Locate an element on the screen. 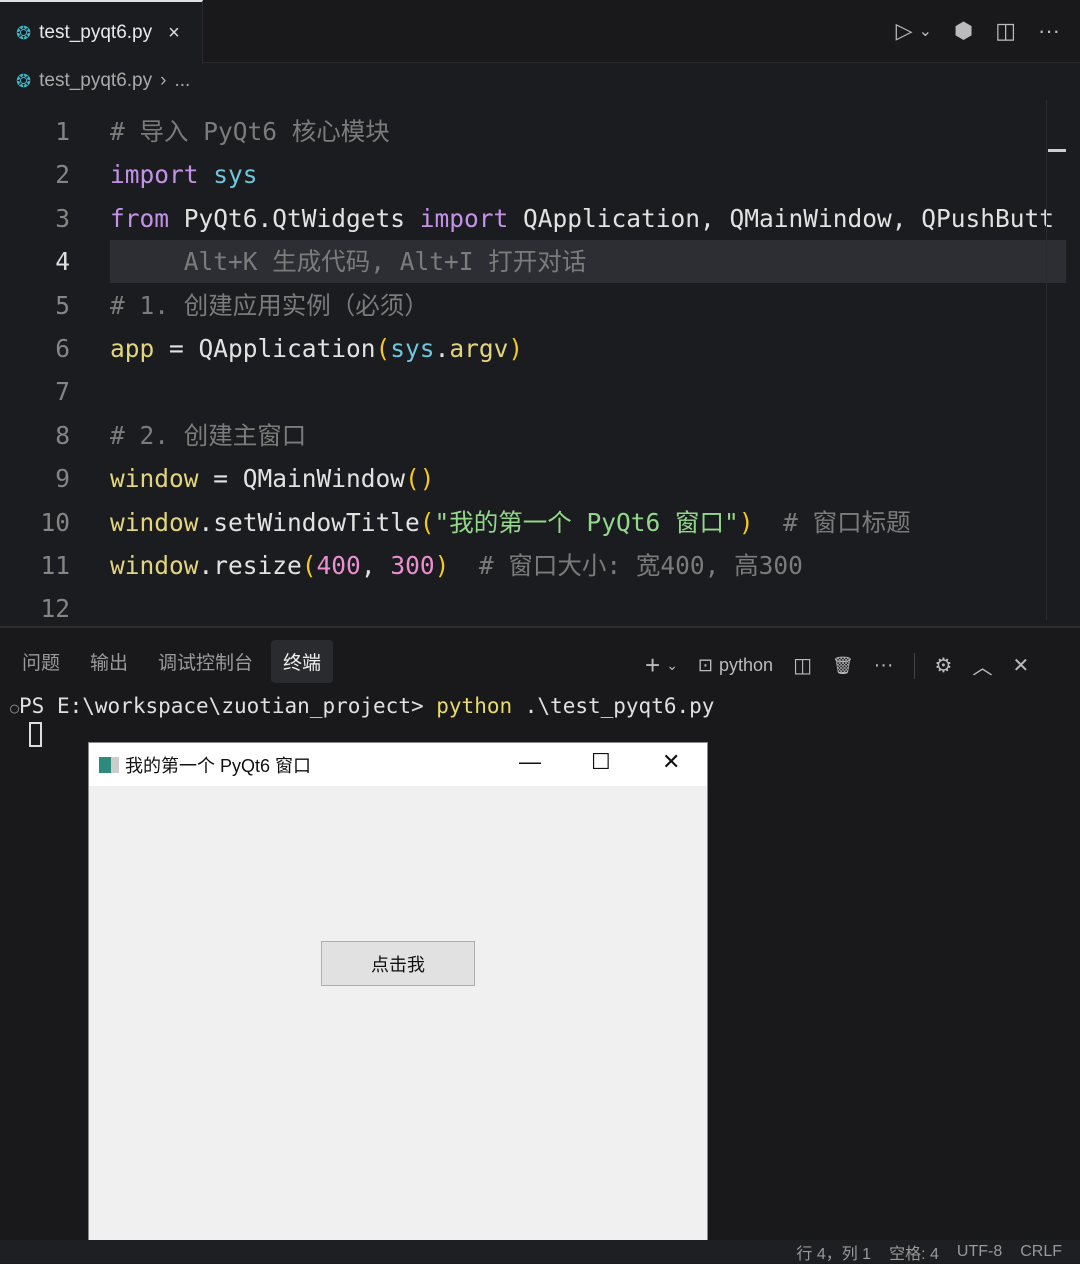  minimize-icon: — is located at coordinates (530, 762).